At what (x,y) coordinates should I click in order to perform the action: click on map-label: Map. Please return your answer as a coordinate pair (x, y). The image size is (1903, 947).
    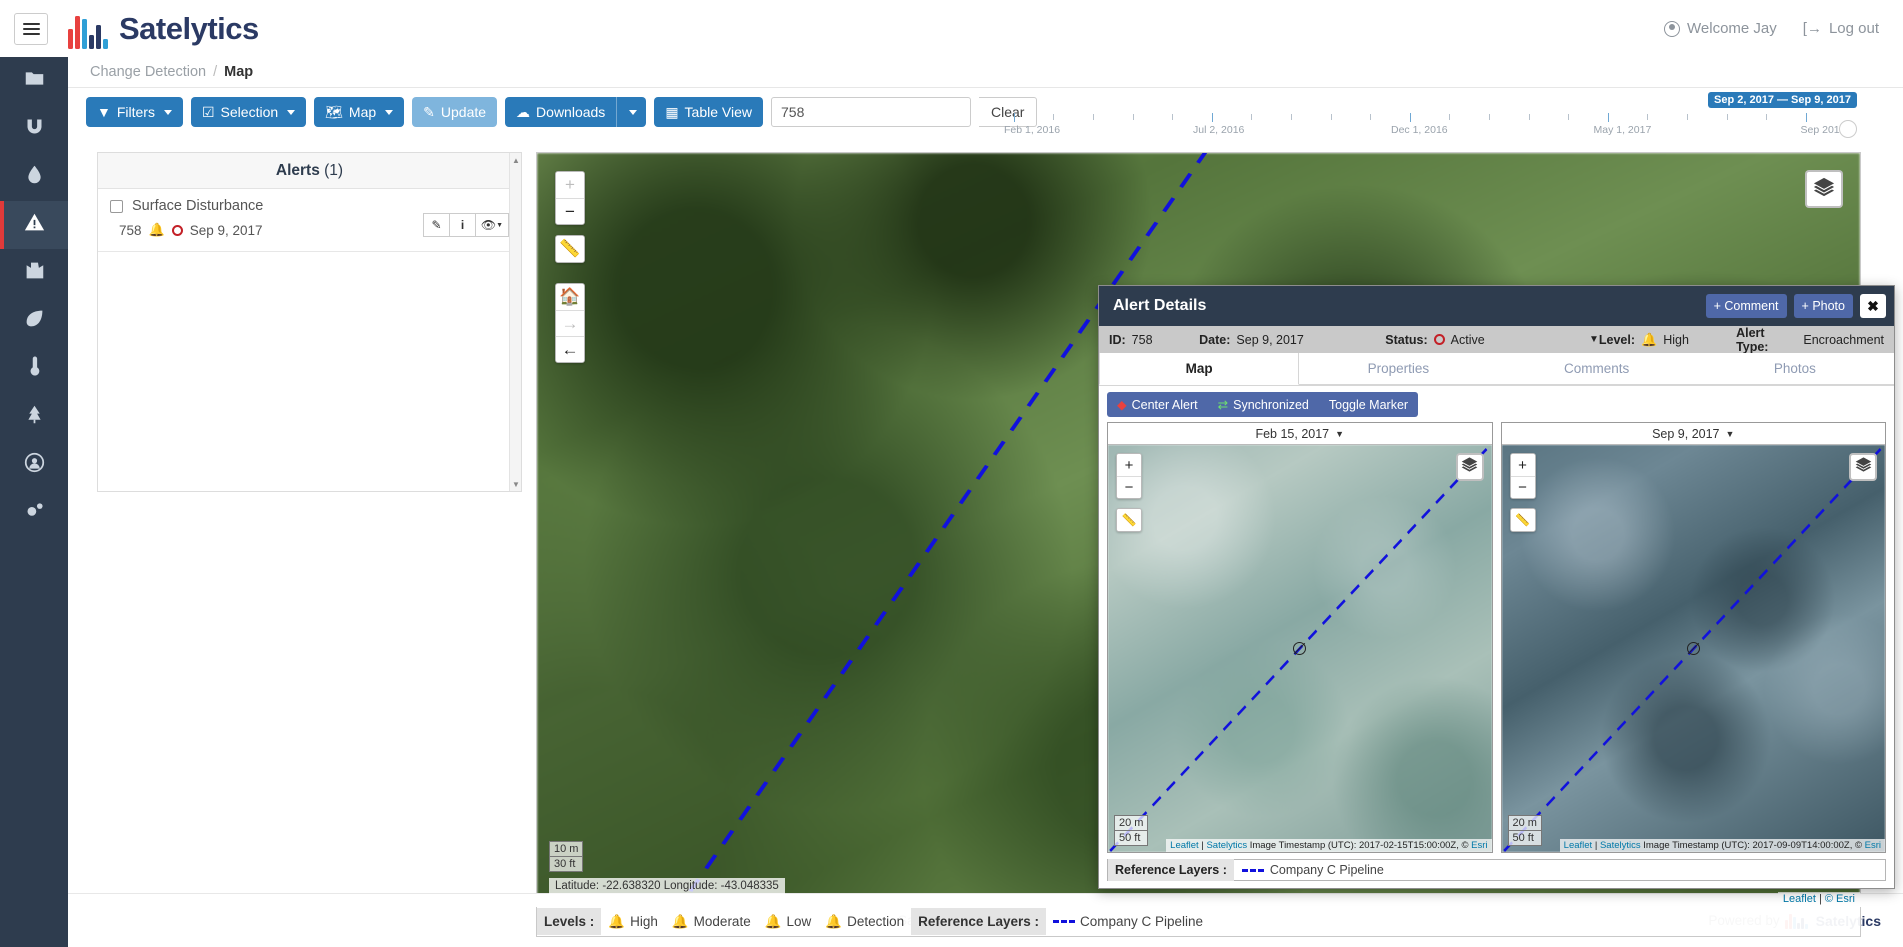
    Looking at the image, I should click on (362, 112).